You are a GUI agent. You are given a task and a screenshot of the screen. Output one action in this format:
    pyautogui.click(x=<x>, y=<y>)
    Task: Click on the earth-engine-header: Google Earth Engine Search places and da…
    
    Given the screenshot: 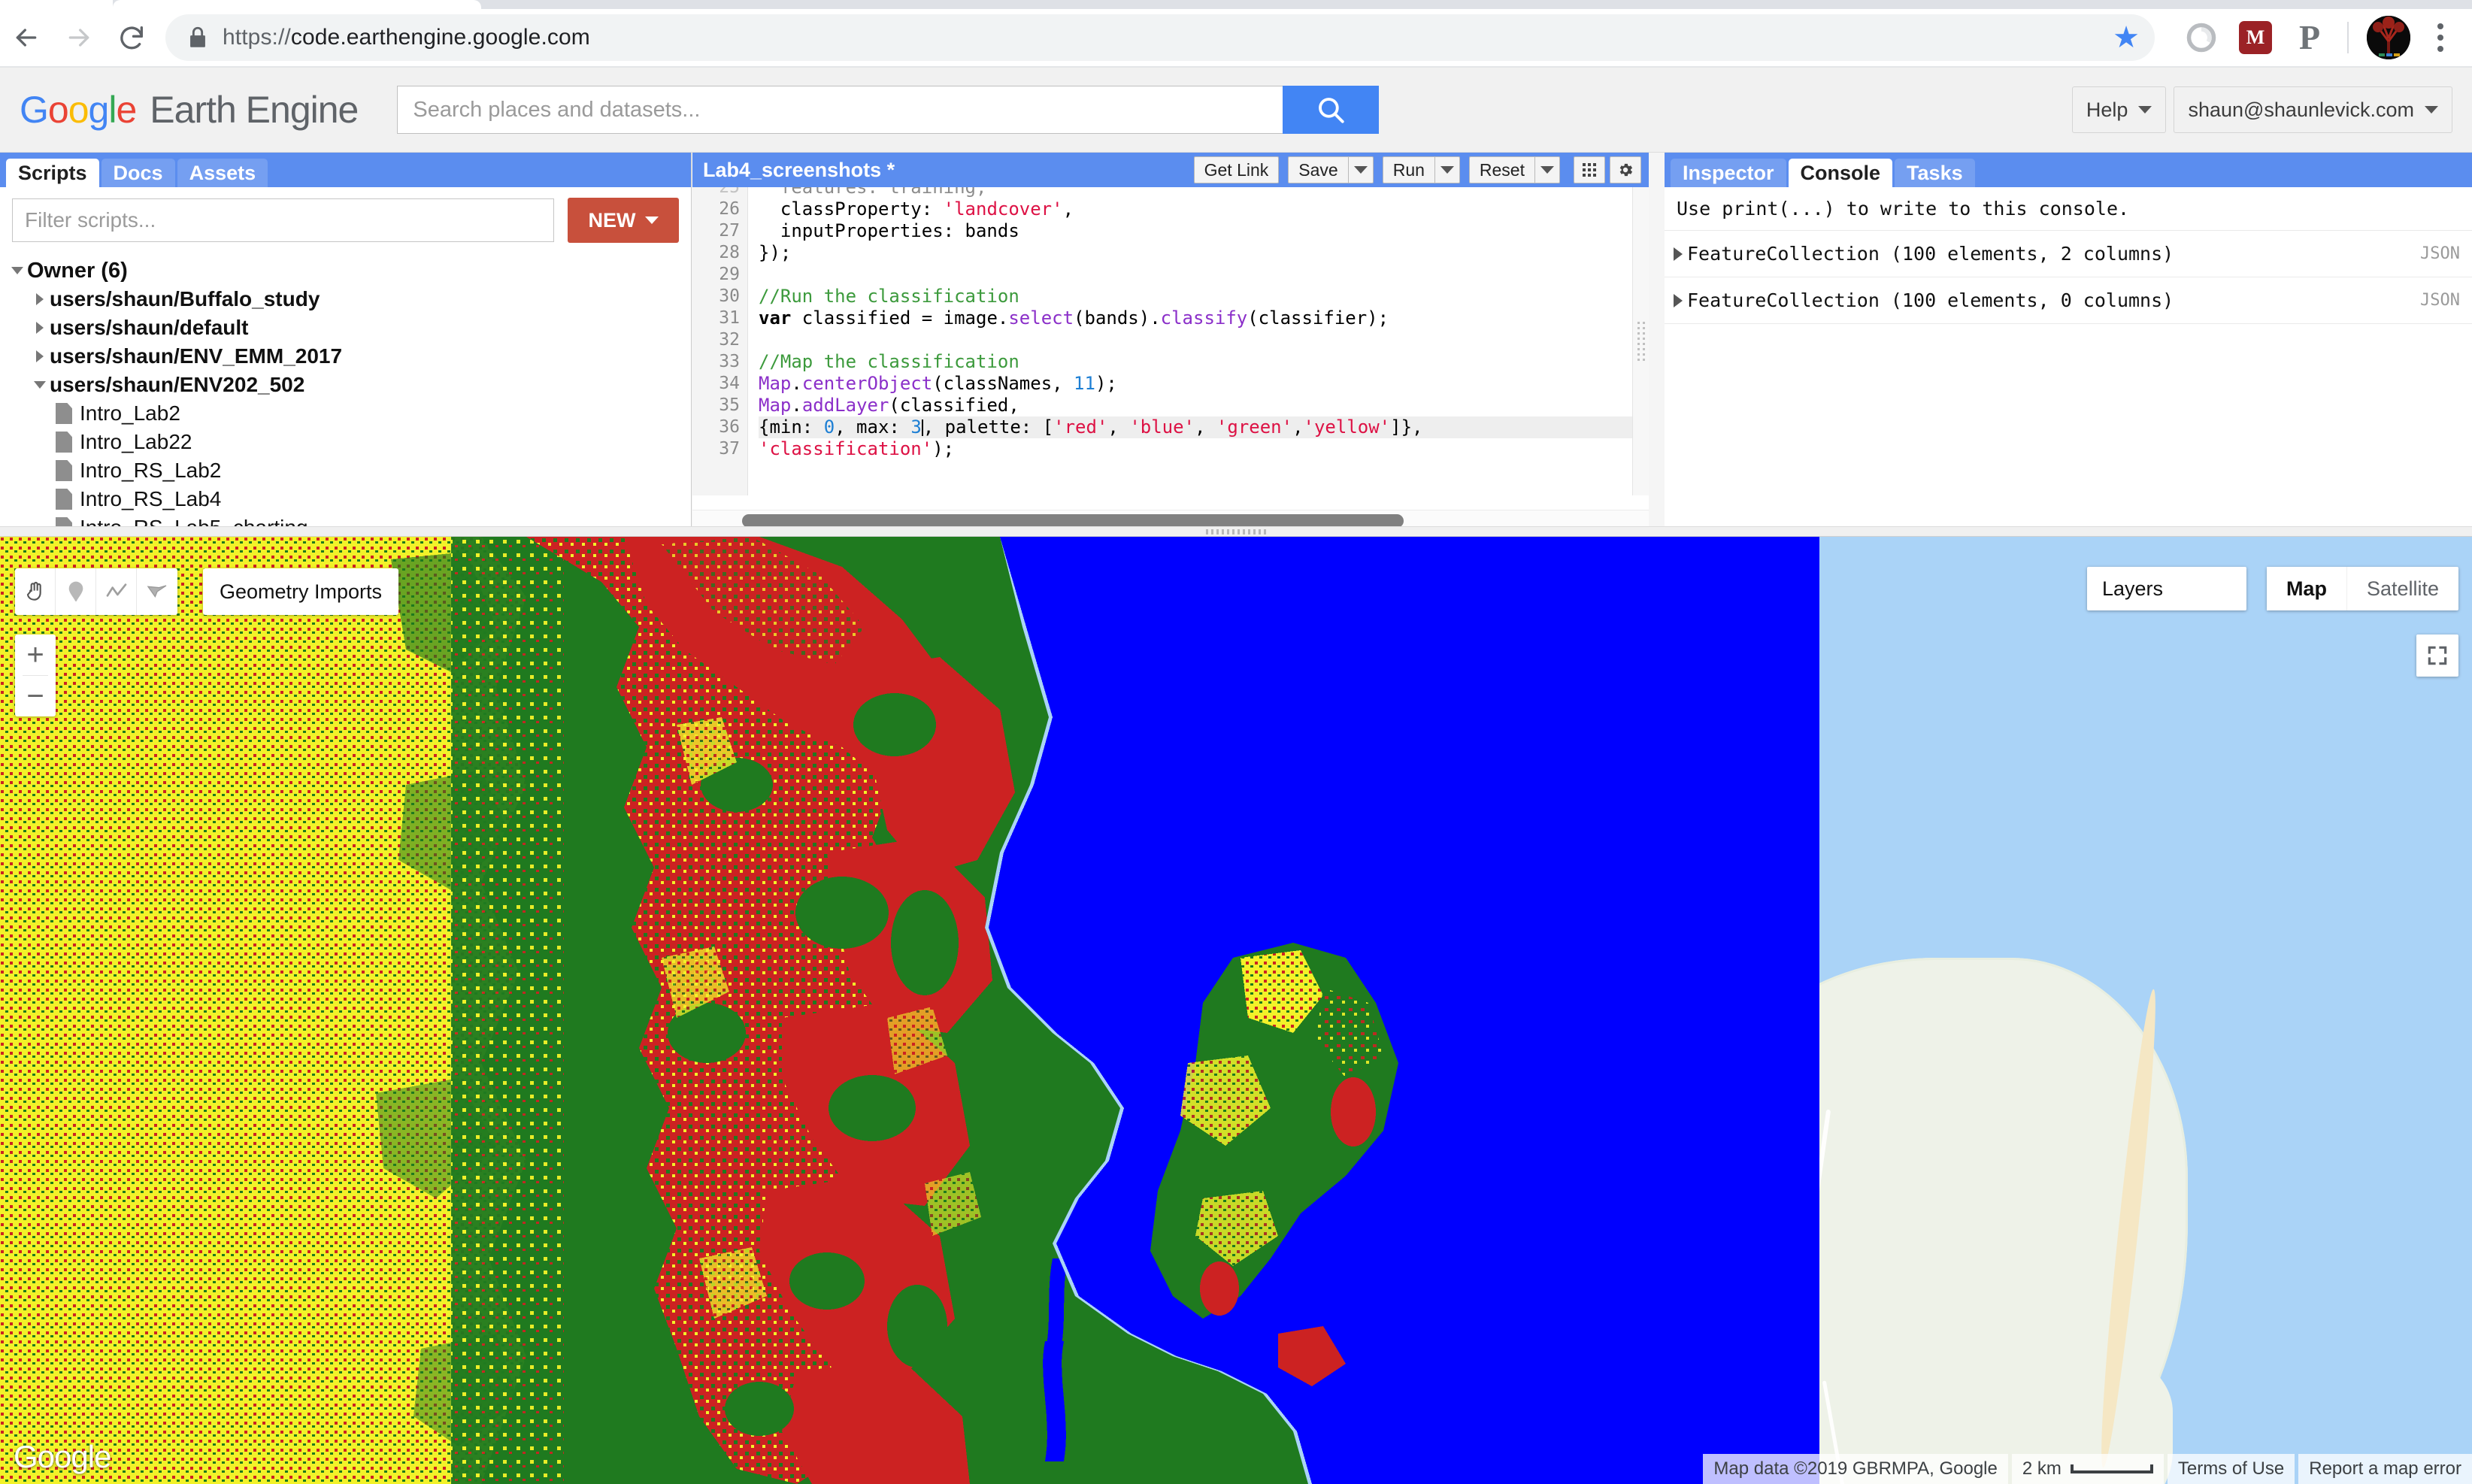 What is the action you would take?
    pyautogui.click(x=1236, y=110)
    